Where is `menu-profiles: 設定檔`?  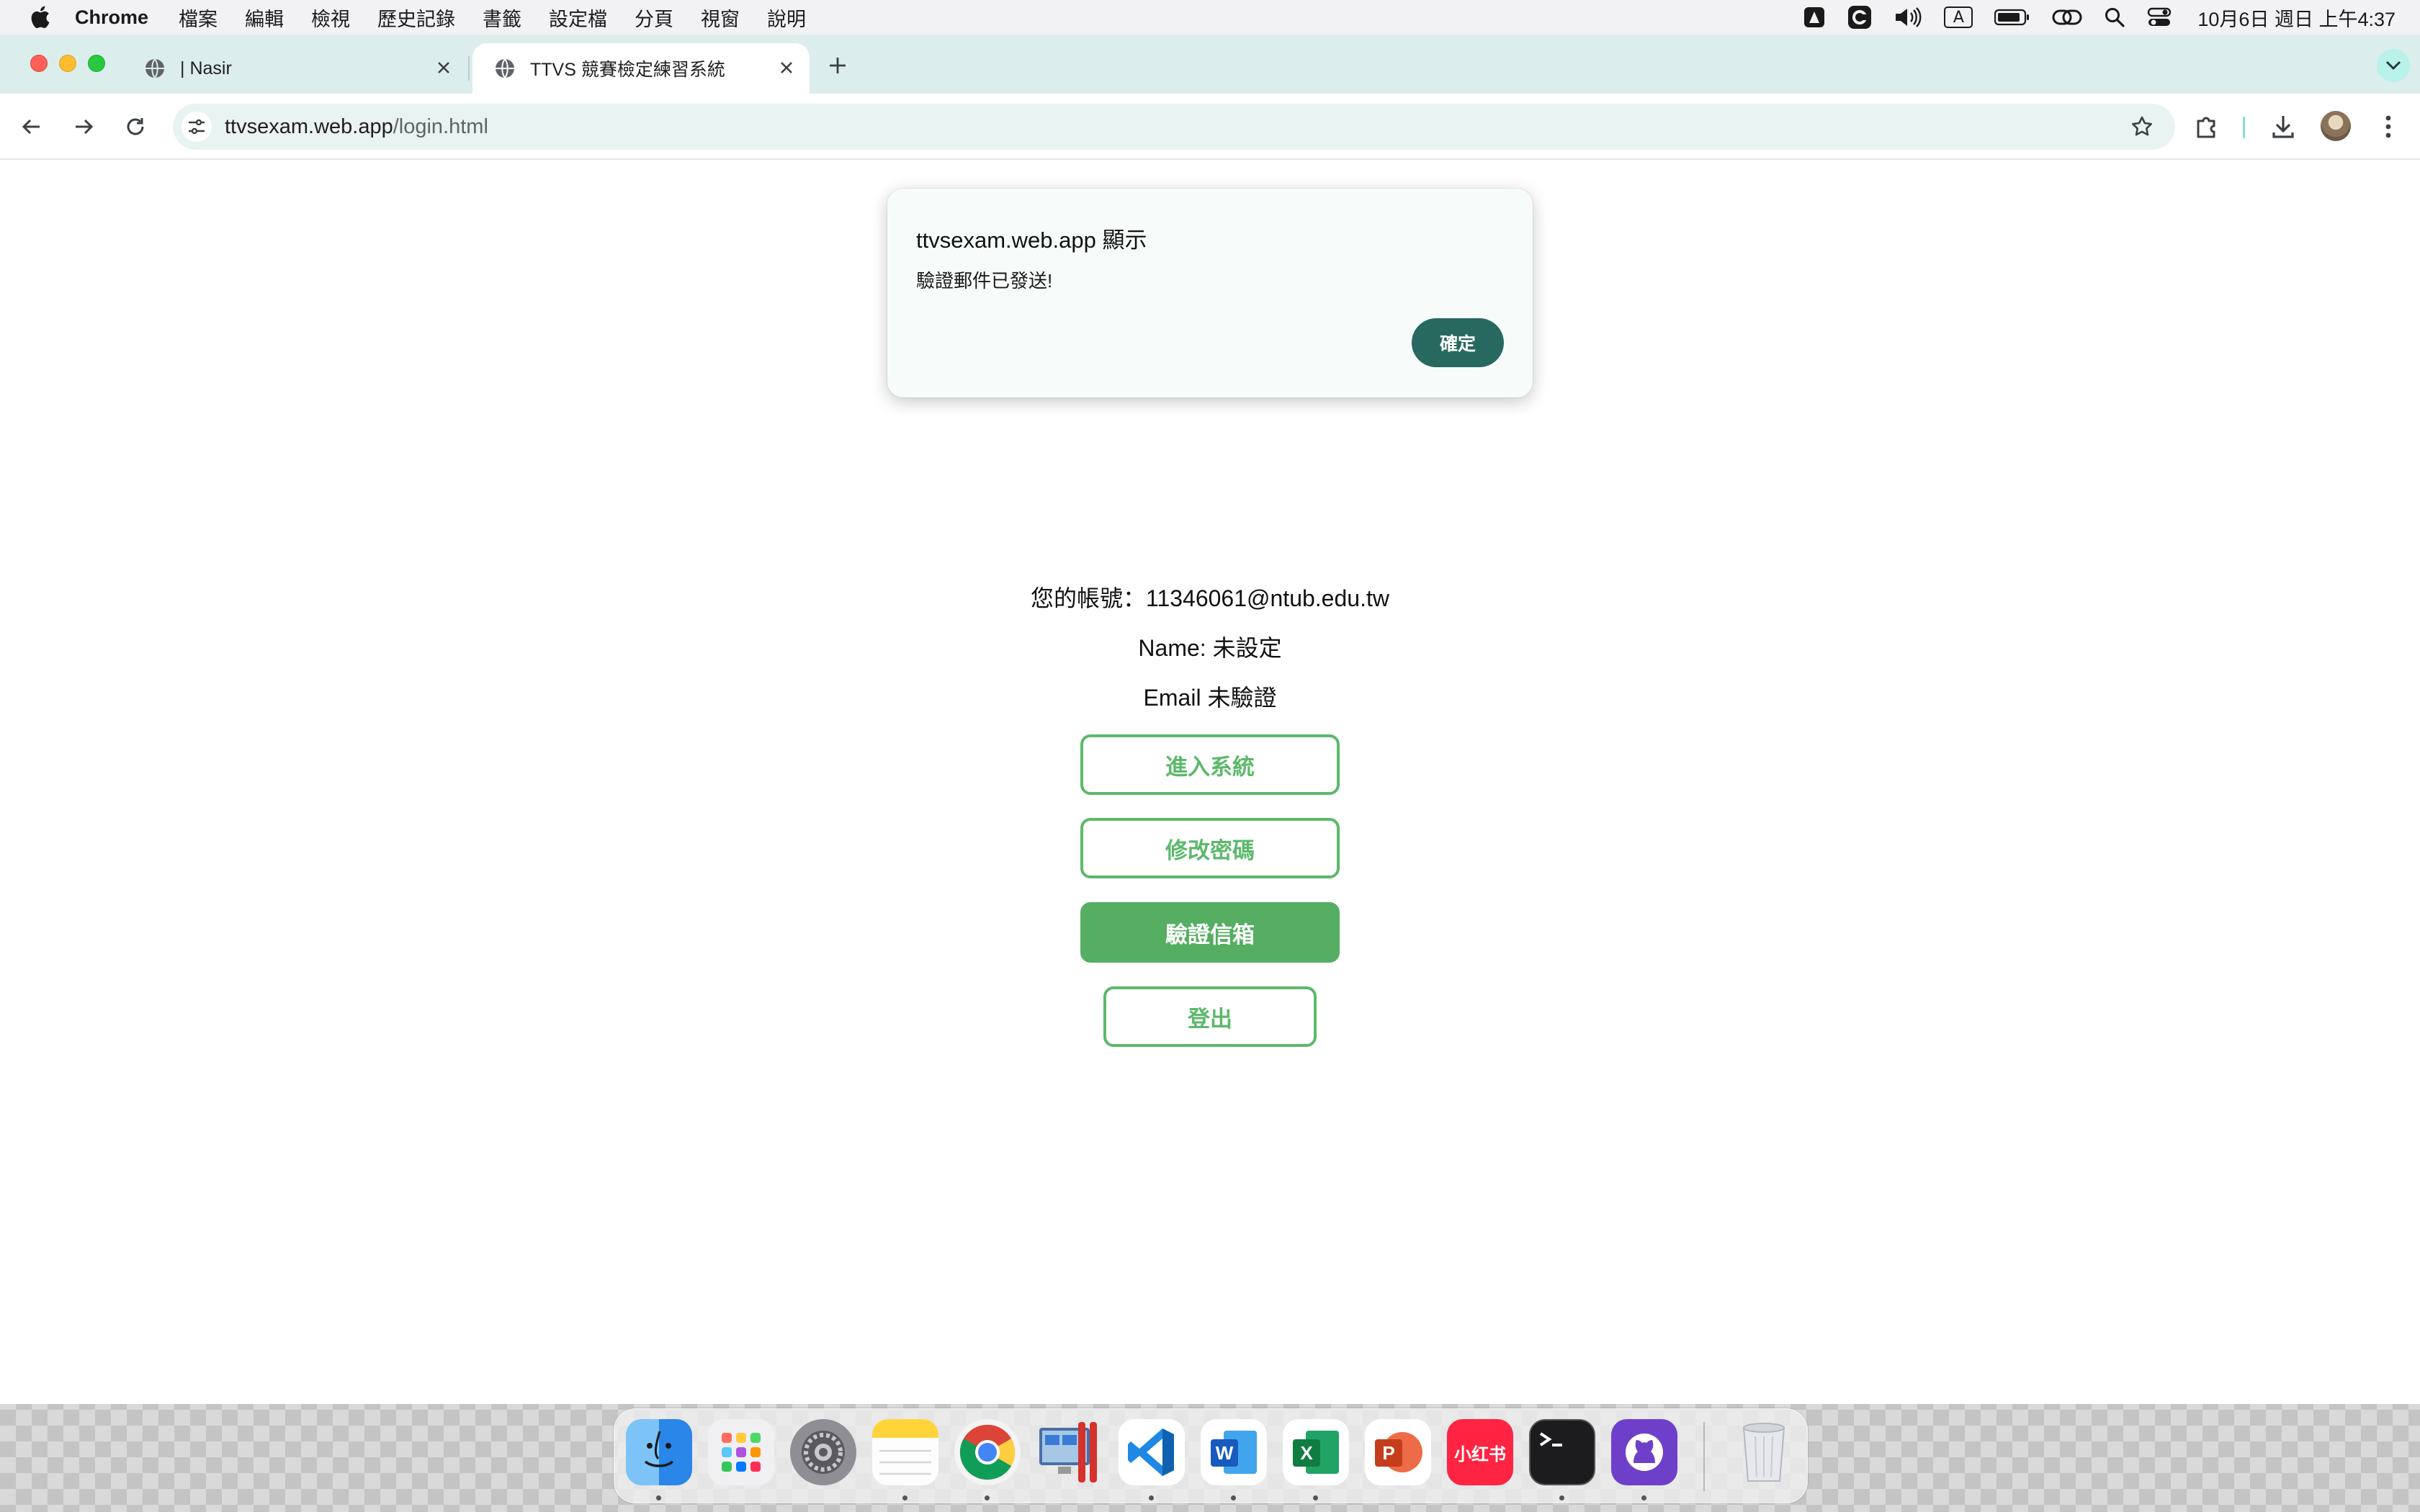
menu-profiles: 設定檔 is located at coordinates (578, 18).